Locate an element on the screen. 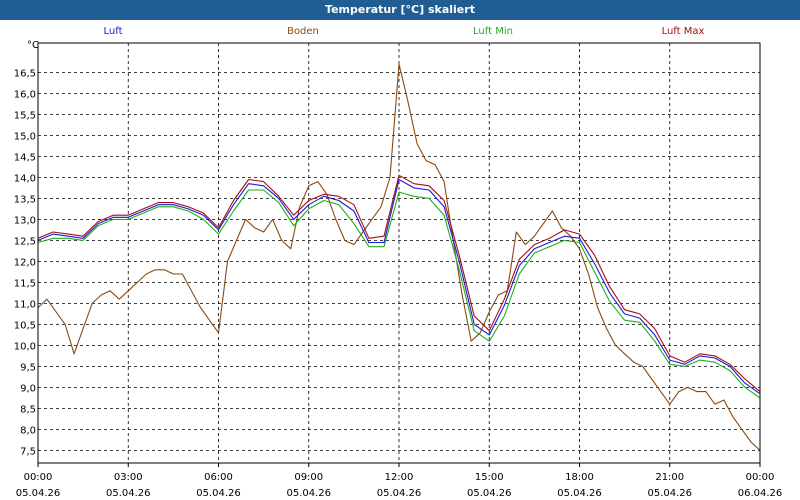  y-tick-label: 11,5 is located at coordinates (25, 283).